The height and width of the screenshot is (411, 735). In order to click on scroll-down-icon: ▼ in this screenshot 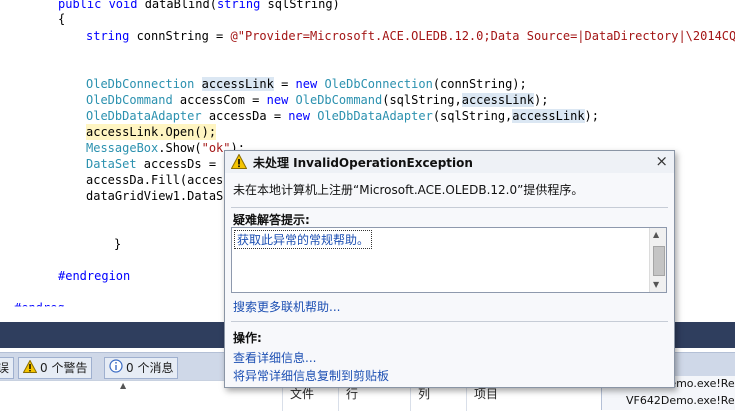, I will do `click(656, 284)`.